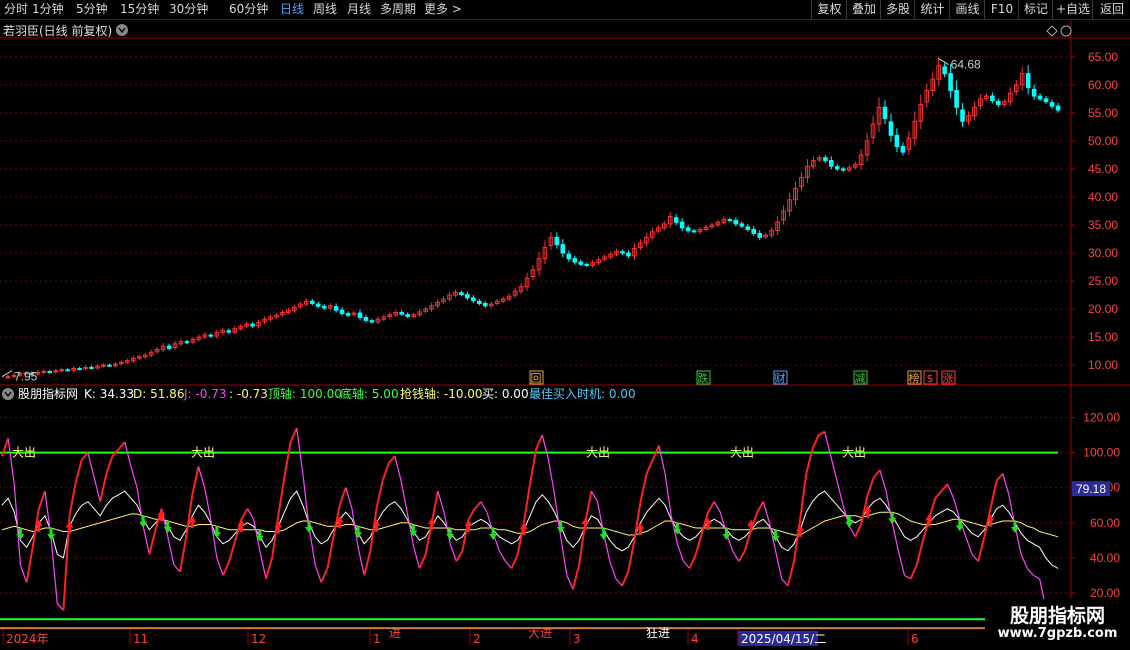  I want to click on period-tab-3: 15分钟, so click(139, 9).